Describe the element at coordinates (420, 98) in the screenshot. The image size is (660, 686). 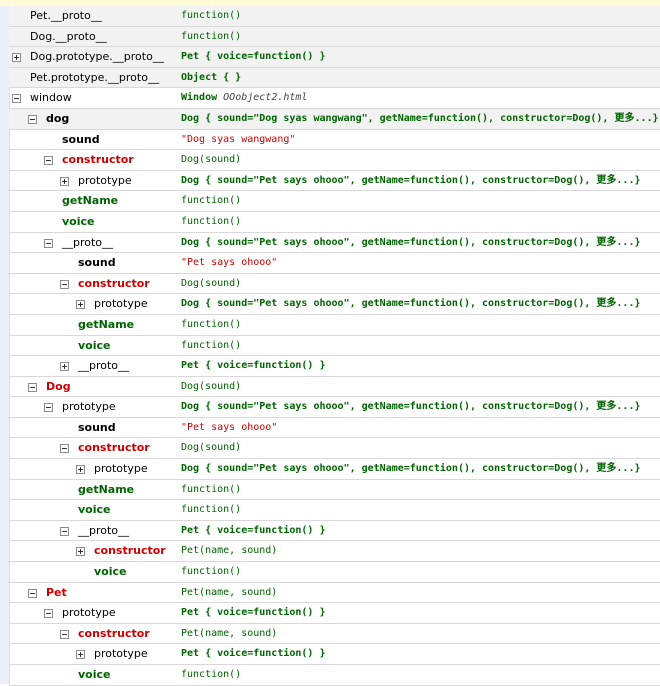
I see `property-value-cell: Window OOobject2.html` at that location.